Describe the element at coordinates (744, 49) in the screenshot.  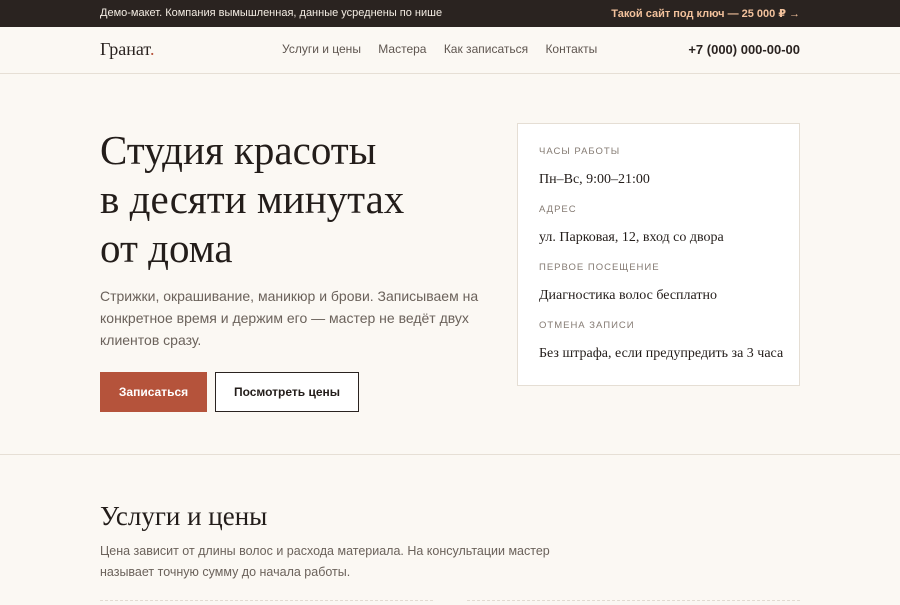
I see `phone-link: +7 (000) 000-00-00` at that location.